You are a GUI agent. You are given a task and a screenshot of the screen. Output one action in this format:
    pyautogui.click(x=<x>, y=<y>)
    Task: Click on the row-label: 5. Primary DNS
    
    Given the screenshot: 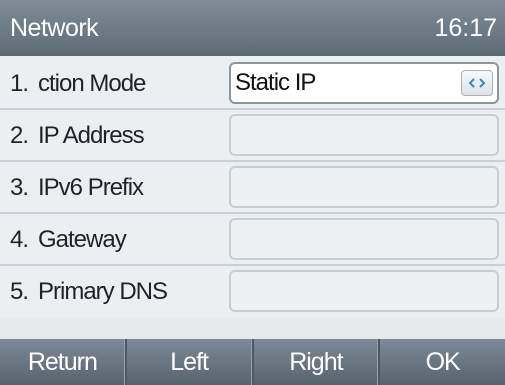 What is the action you would take?
    pyautogui.click(x=117, y=292)
    